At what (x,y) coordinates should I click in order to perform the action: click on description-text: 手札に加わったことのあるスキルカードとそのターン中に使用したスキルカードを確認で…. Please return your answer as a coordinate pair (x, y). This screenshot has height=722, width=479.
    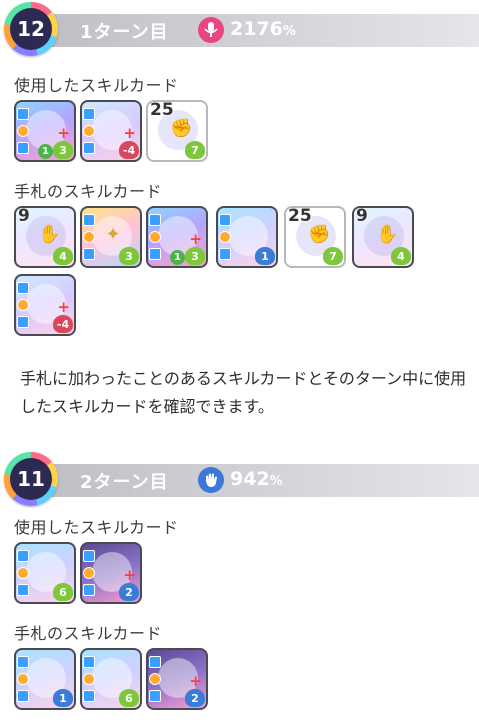
    Looking at the image, I should click on (243, 392).